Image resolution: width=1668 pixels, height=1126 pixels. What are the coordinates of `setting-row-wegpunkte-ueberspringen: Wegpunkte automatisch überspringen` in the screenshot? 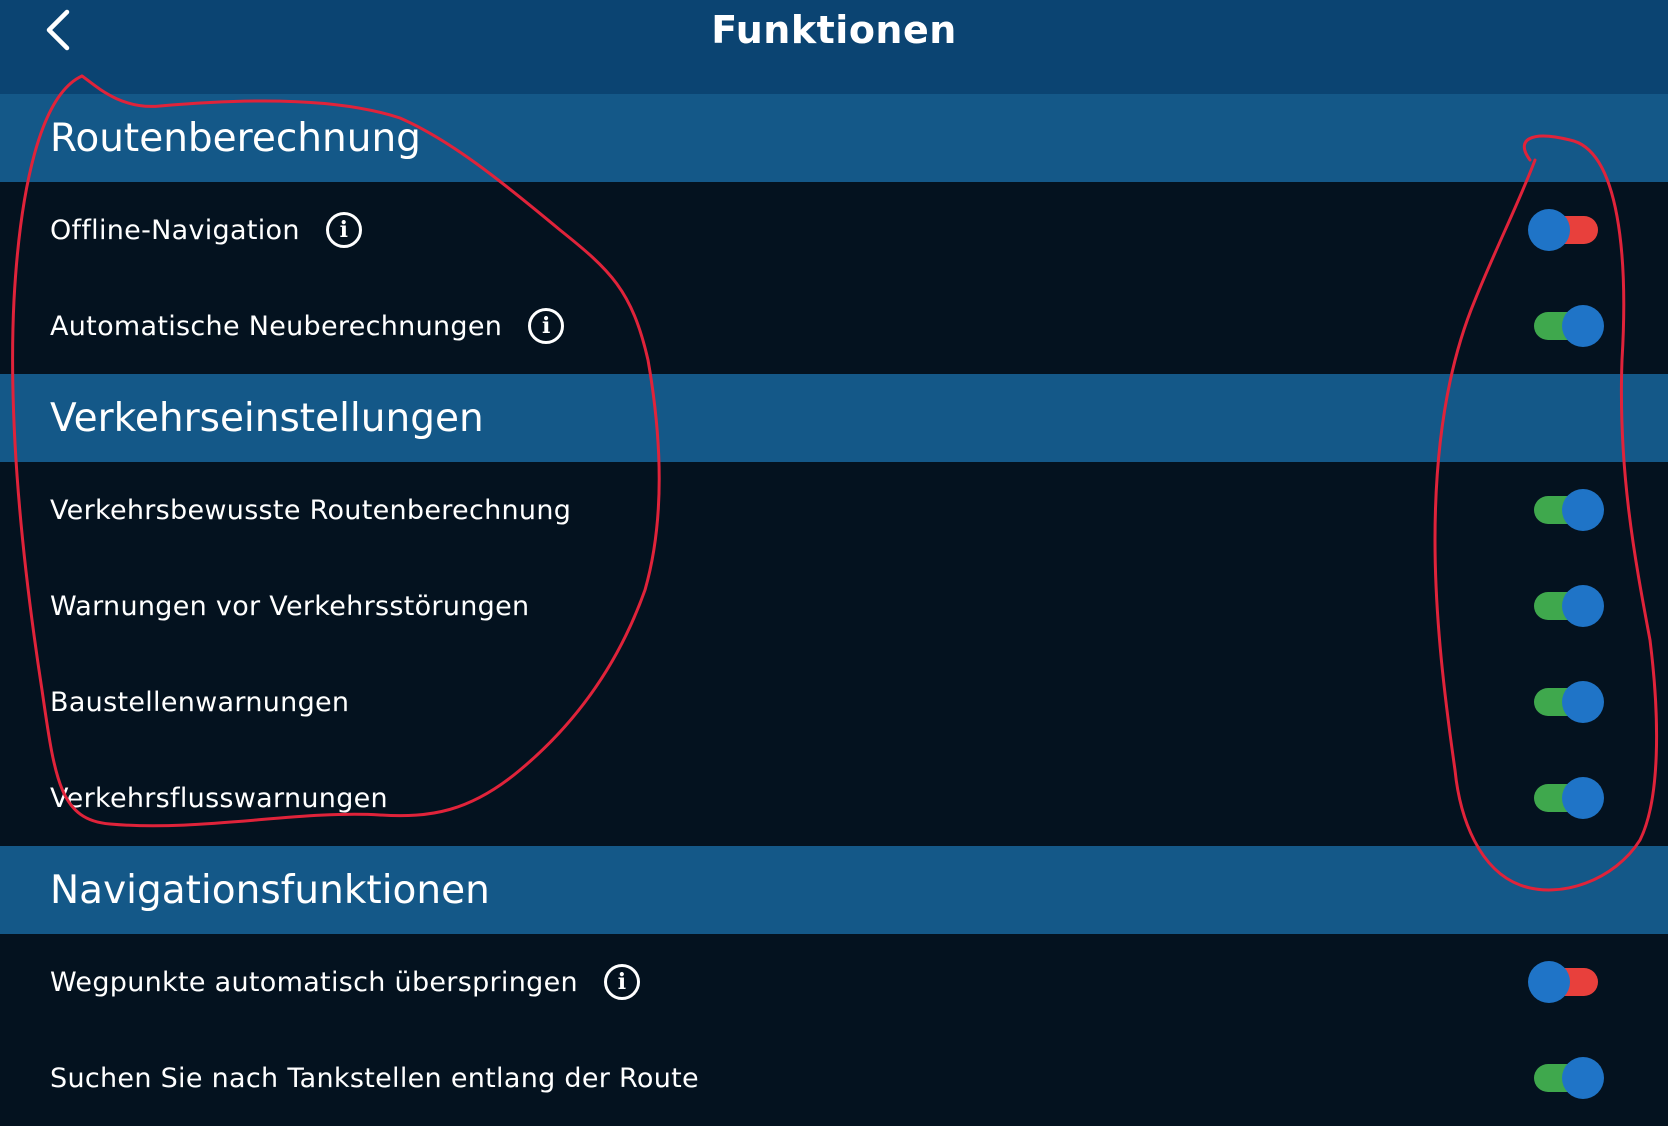 It's located at (834, 982).